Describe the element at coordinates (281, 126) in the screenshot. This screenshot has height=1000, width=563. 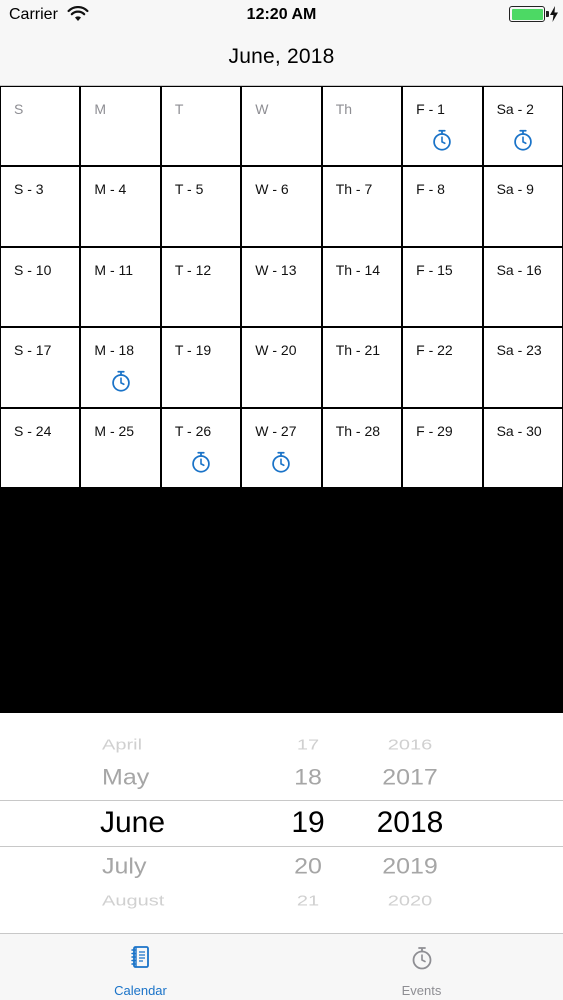
I see `calendar-day-cell: W` at that location.